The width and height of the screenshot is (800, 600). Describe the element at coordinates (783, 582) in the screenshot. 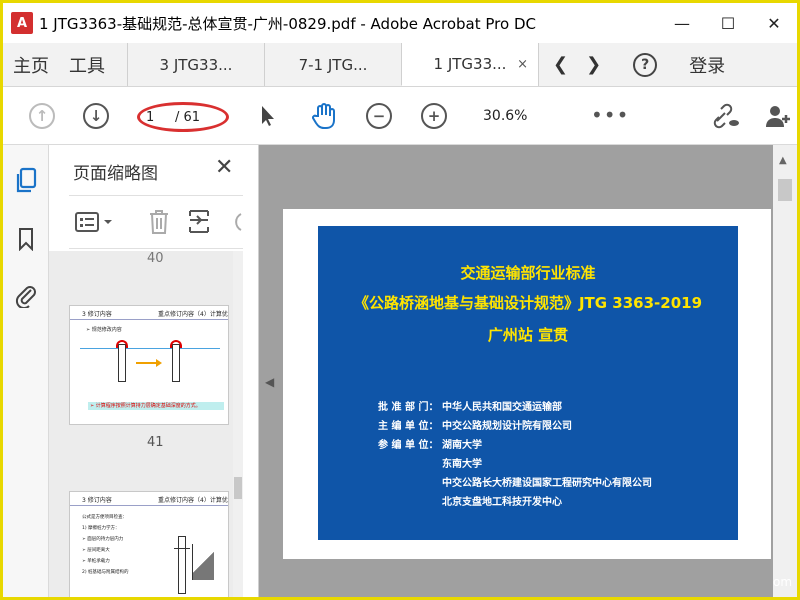

I see `watermark-text: om` at that location.